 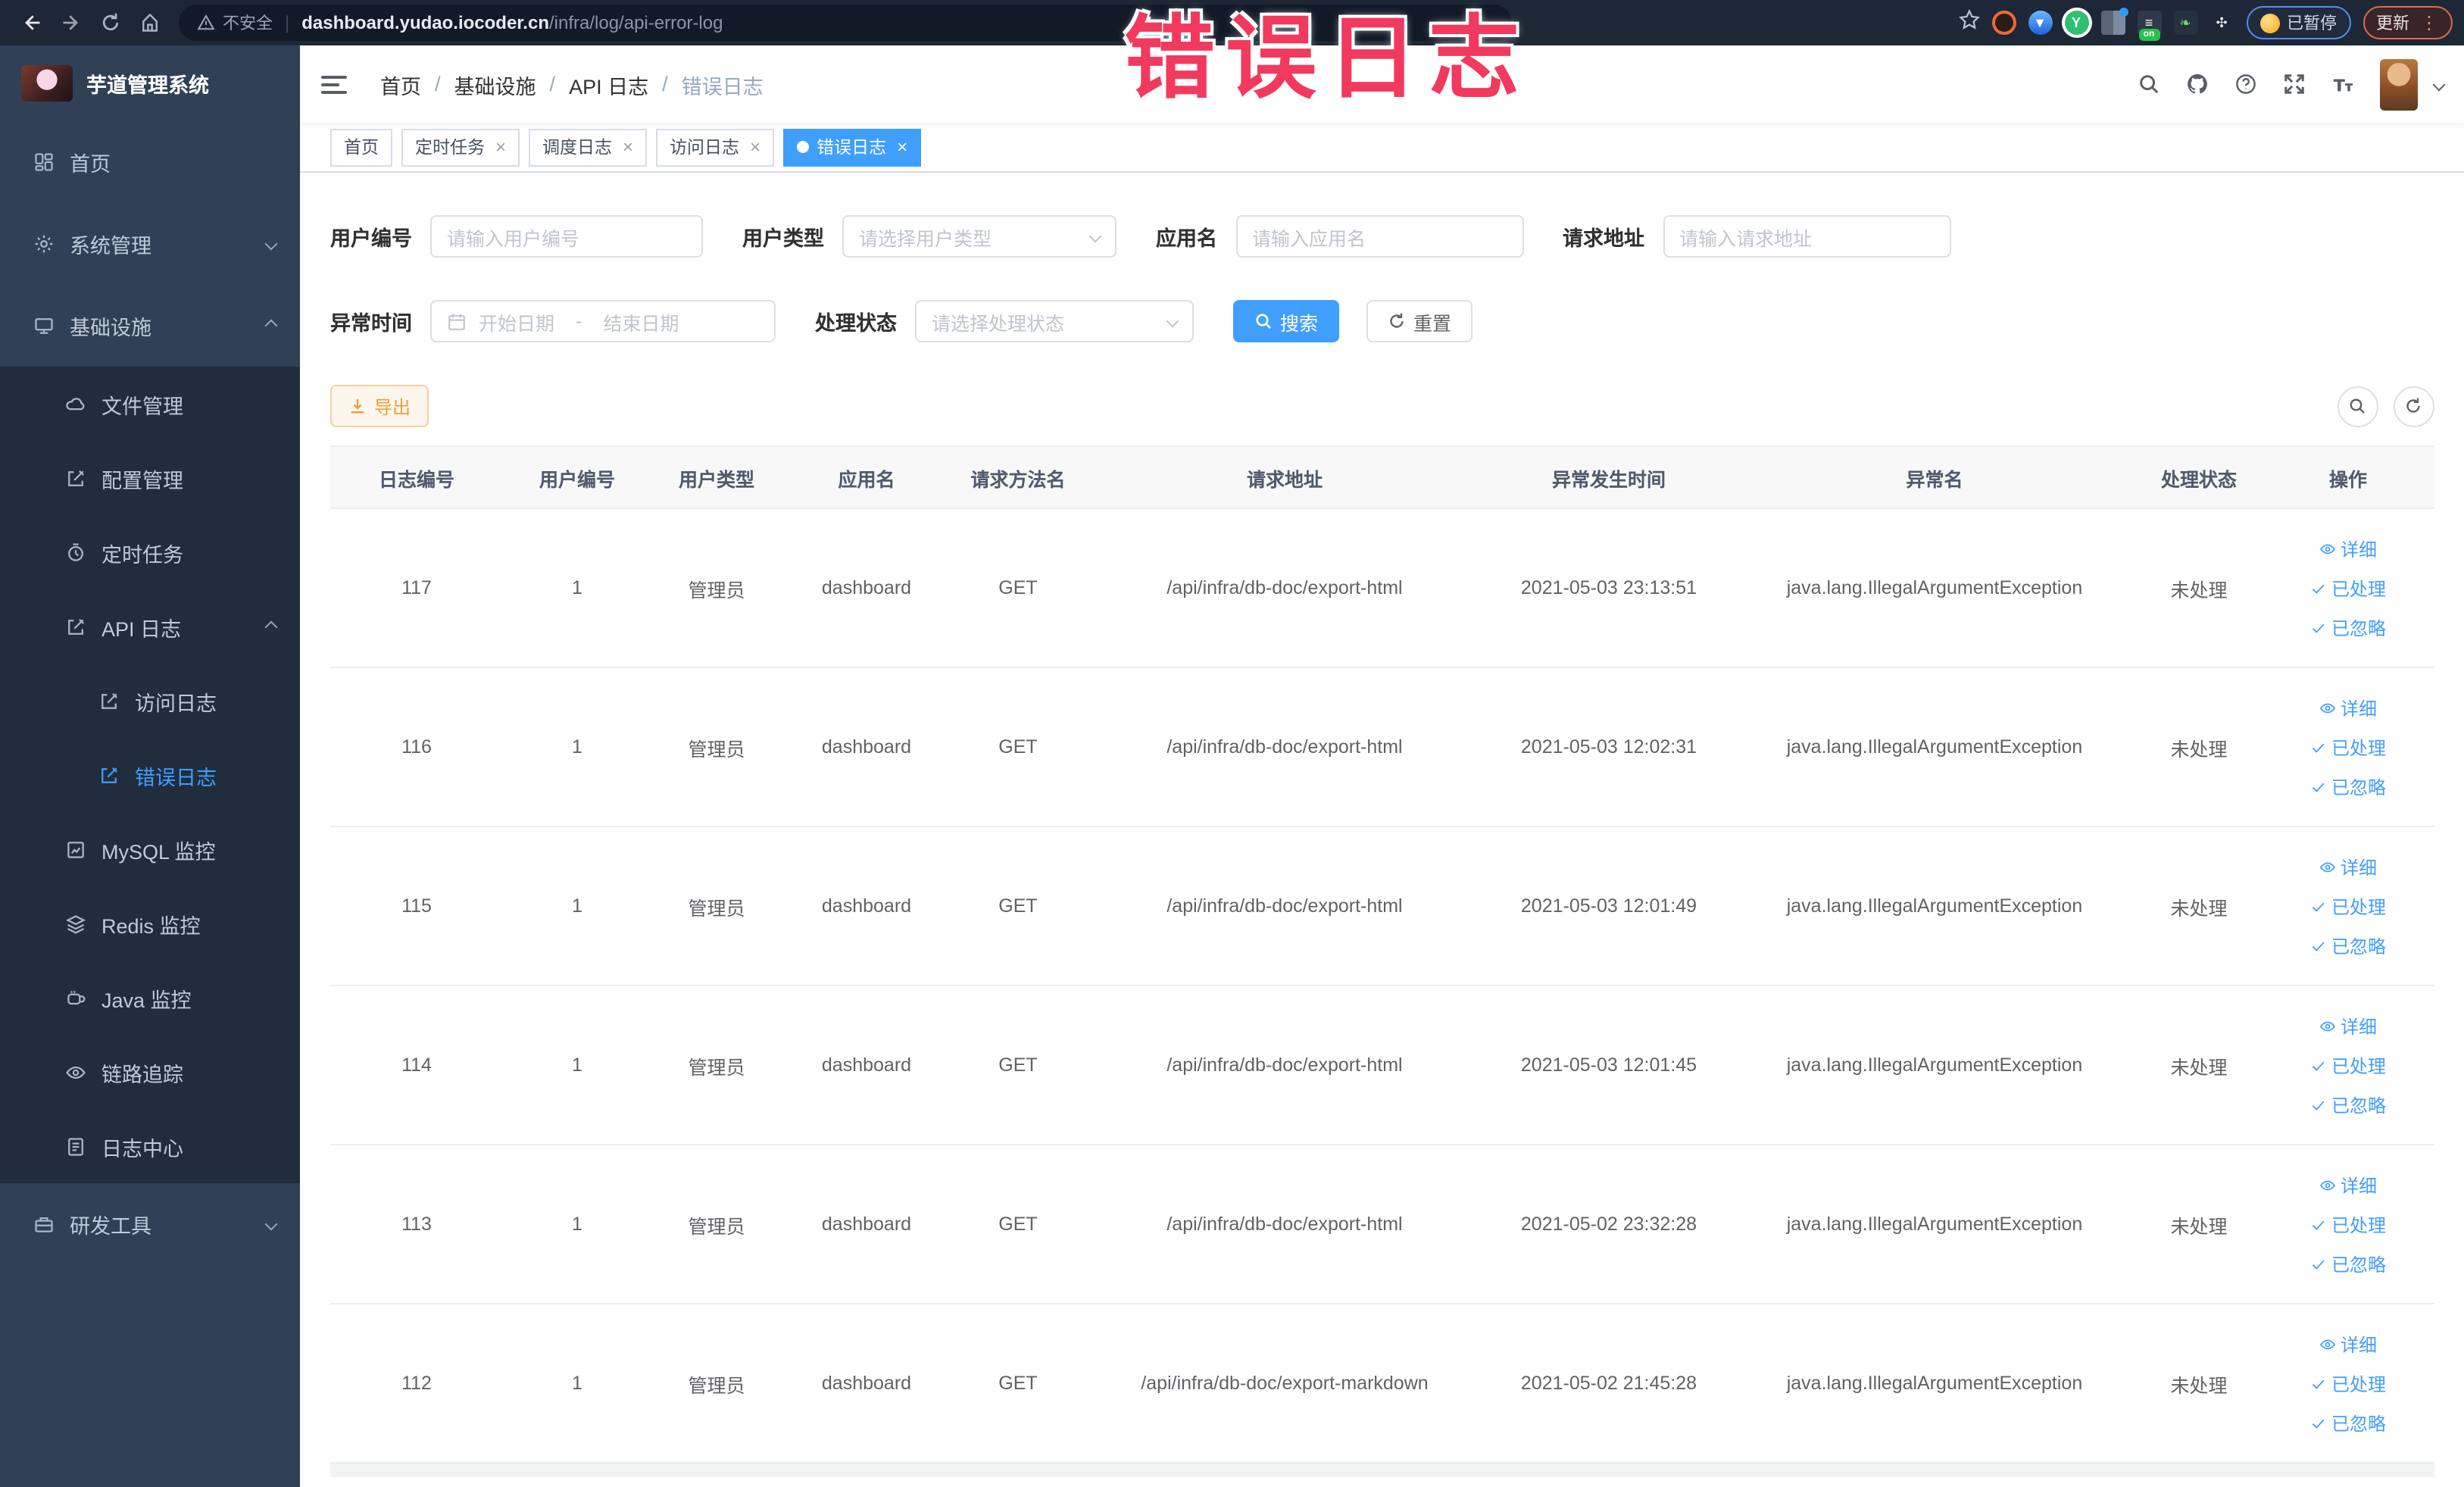 What do you see at coordinates (1609, 906) in the screenshot?
I see `cell-time: 2021-05-03 12:01:49` at bounding box center [1609, 906].